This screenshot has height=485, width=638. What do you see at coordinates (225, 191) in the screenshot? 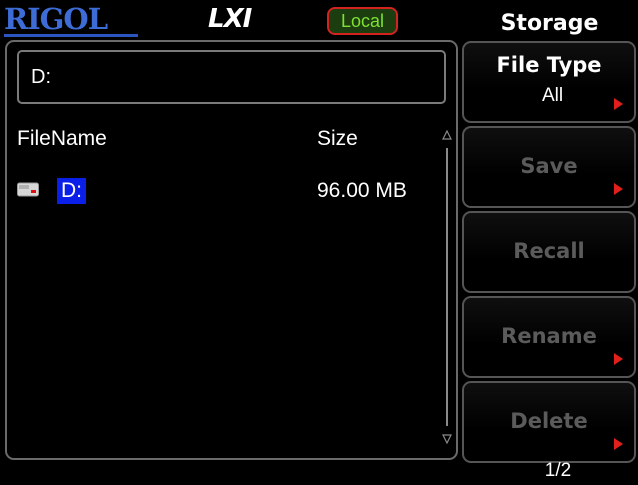
I see `file-list-row: D: 96.00 MB` at bounding box center [225, 191].